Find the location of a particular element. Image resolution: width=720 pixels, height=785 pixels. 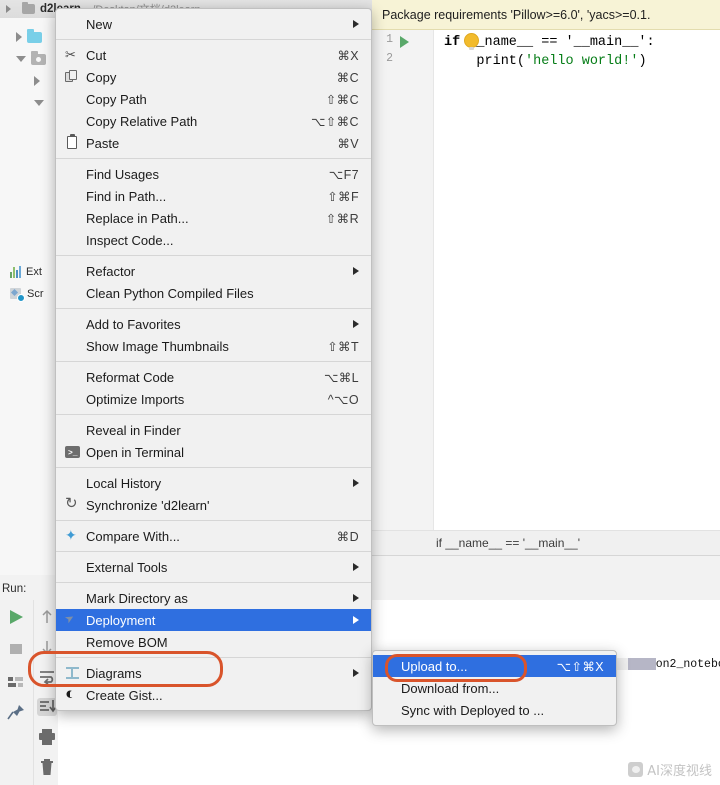

project-sidebar: Ext Scr is located at coordinates (29, 296).